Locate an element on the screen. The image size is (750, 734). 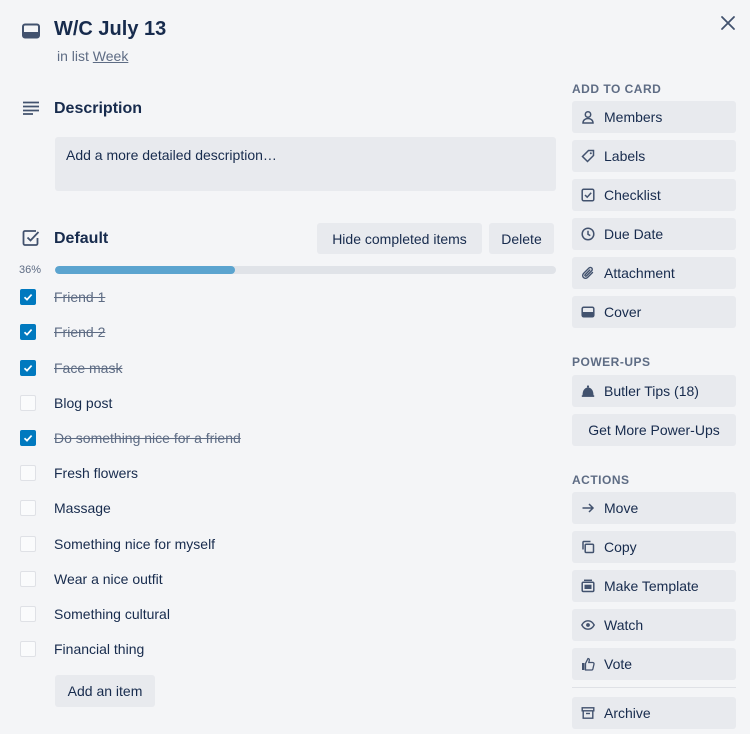
list-link: Week is located at coordinates (111, 56).